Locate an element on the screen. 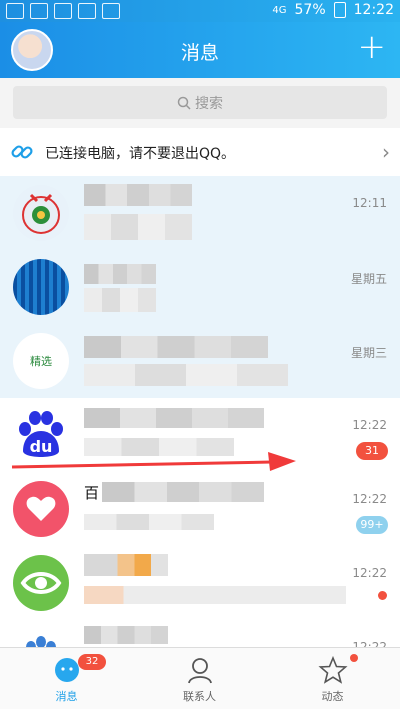  avatar-label: du is located at coordinates (41, 446).